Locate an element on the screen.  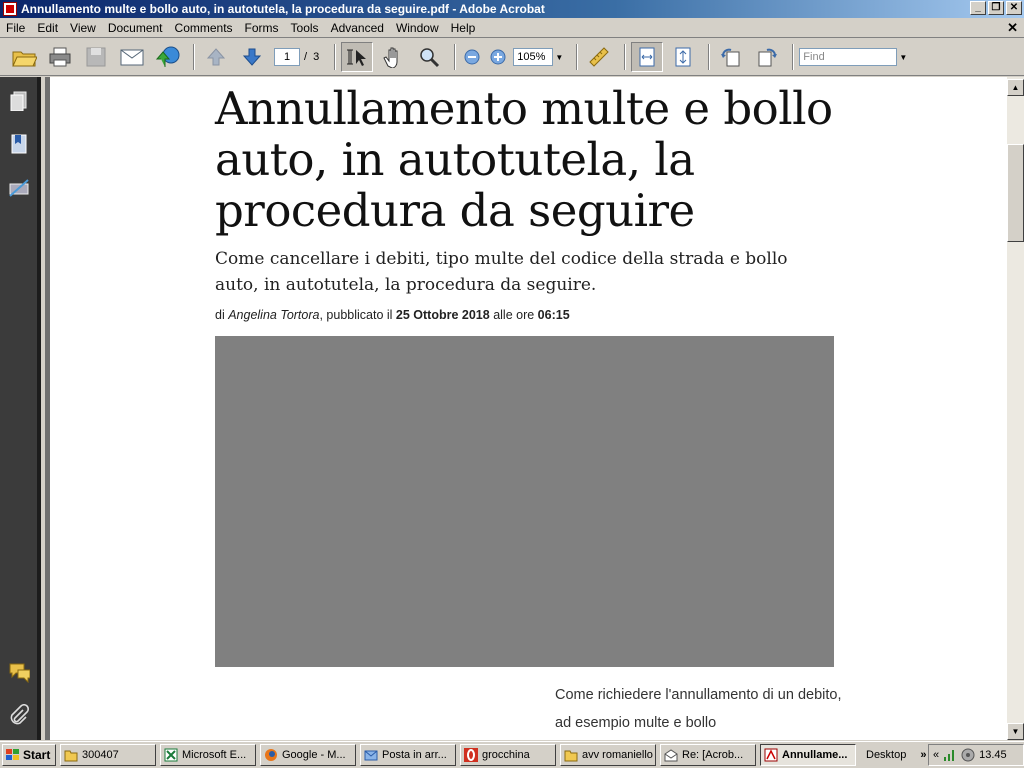
previous-page-icon is located at coordinates (216, 57).